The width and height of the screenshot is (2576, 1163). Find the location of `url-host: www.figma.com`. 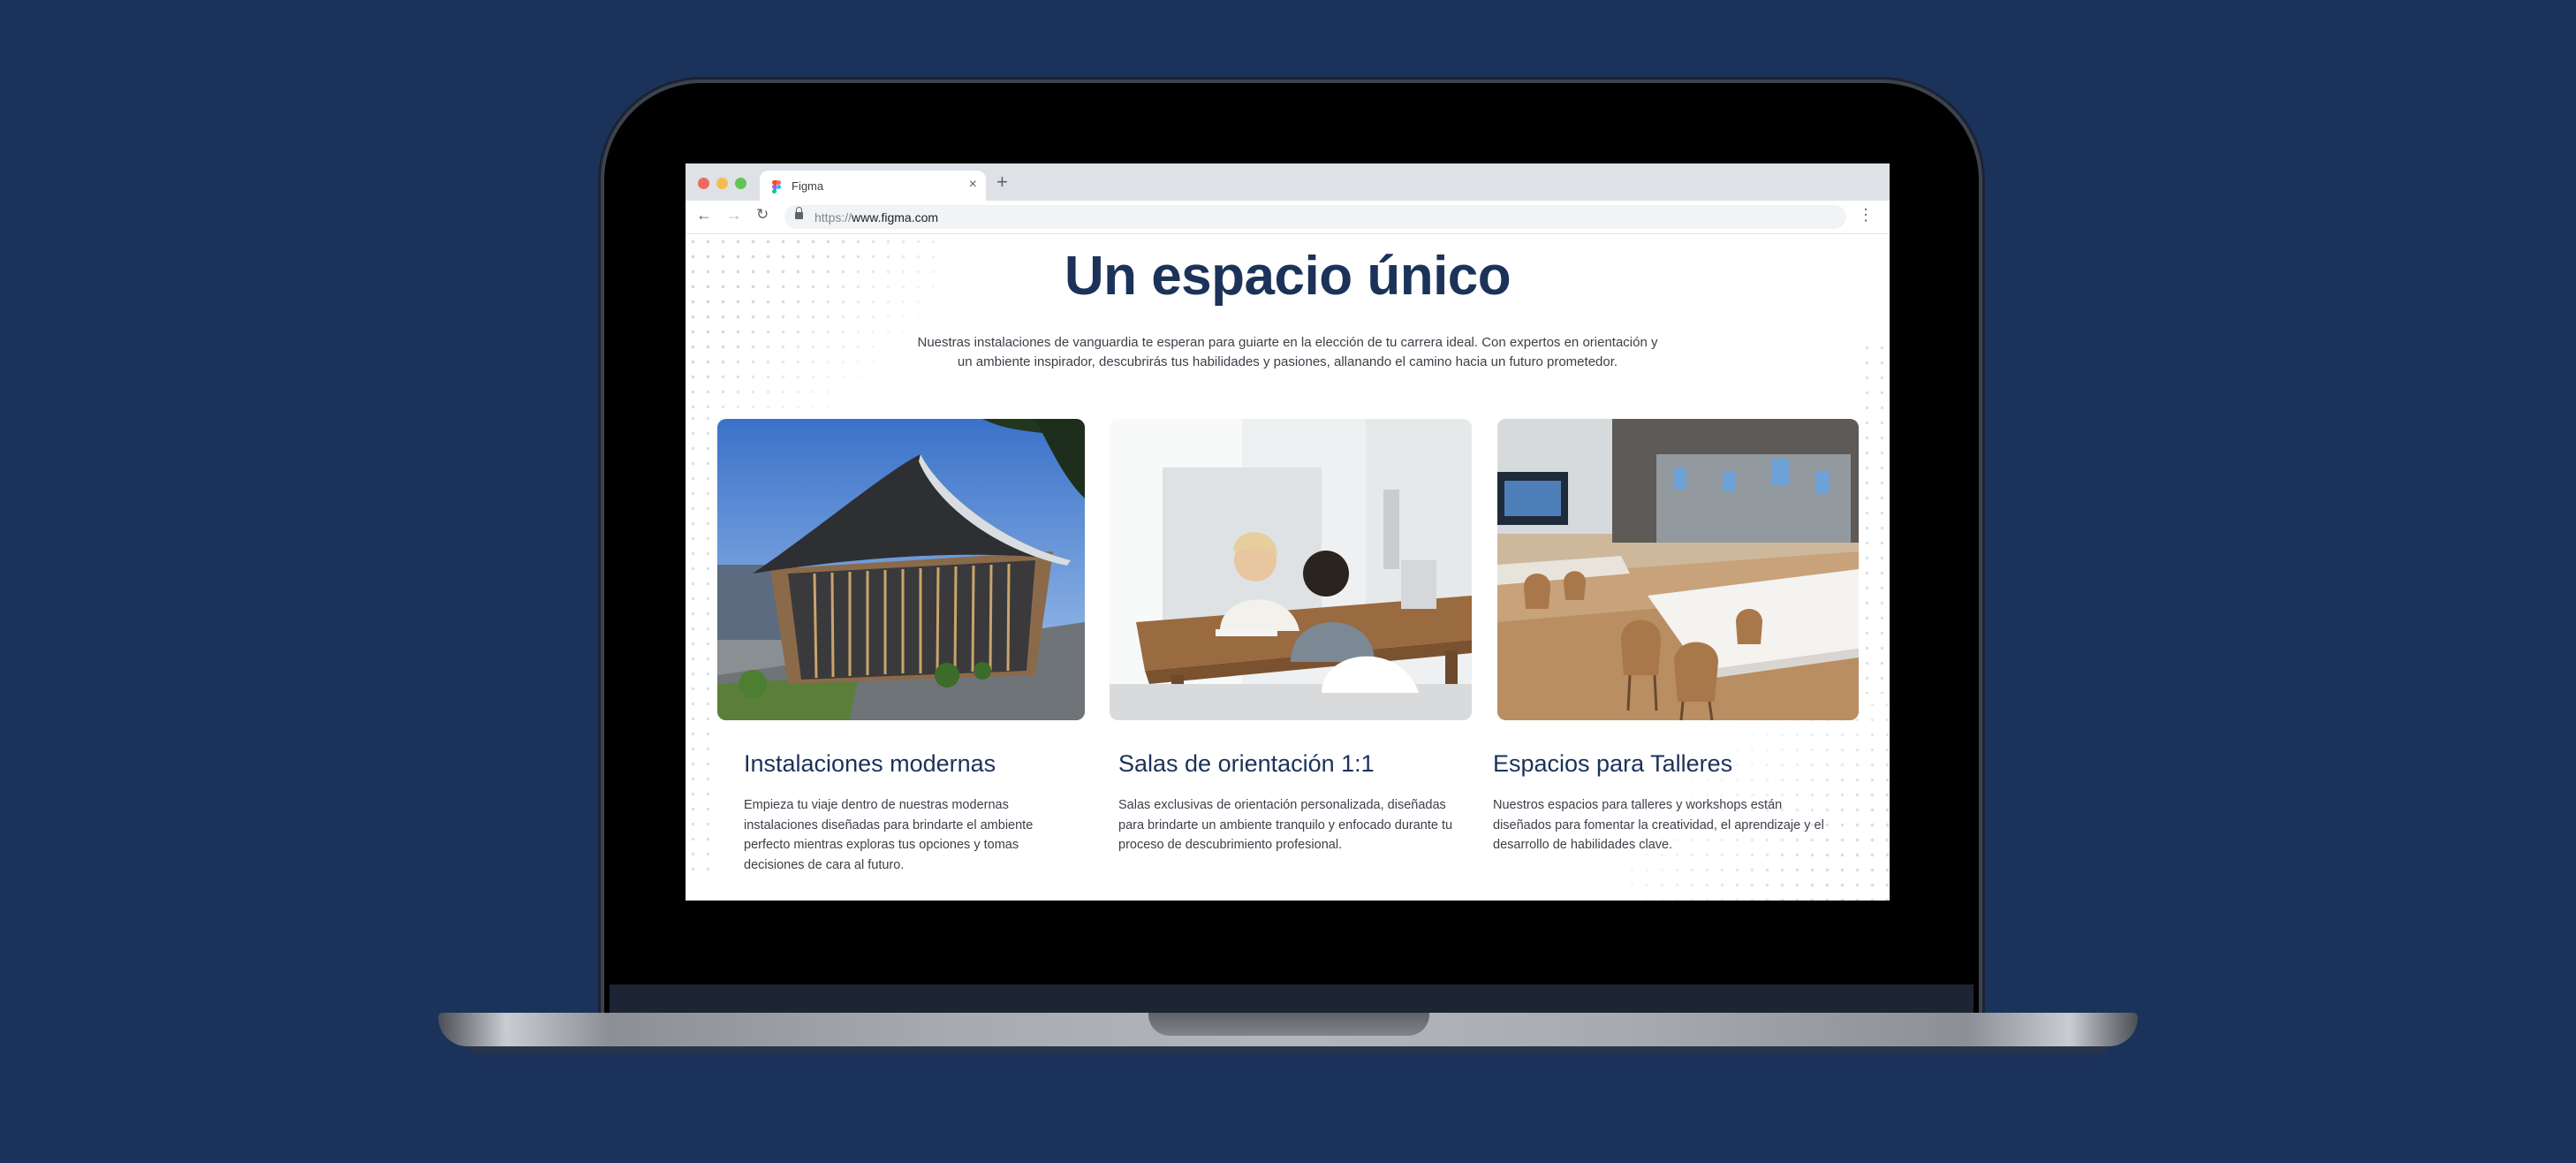

url-host: www.figma.com is located at coordinates (896, 217).